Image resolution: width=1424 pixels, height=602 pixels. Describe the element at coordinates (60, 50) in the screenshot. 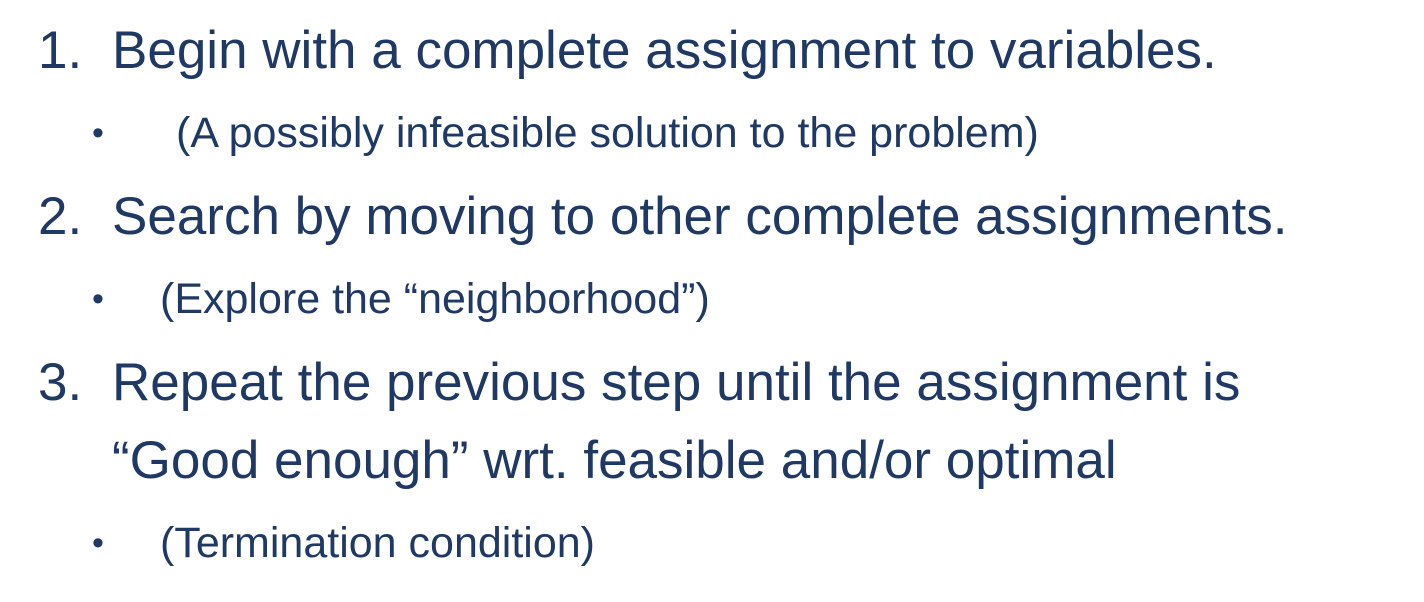

I see `list-number: 1.` at that location.